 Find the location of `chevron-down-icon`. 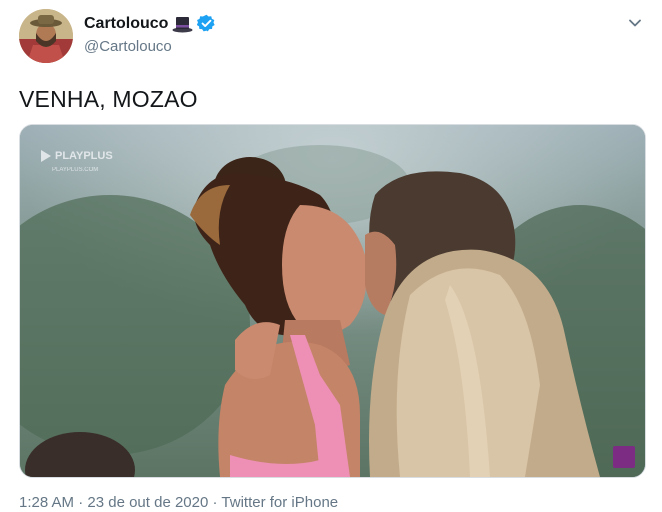

chevron-down-icon is located at coordinates (635, 23).